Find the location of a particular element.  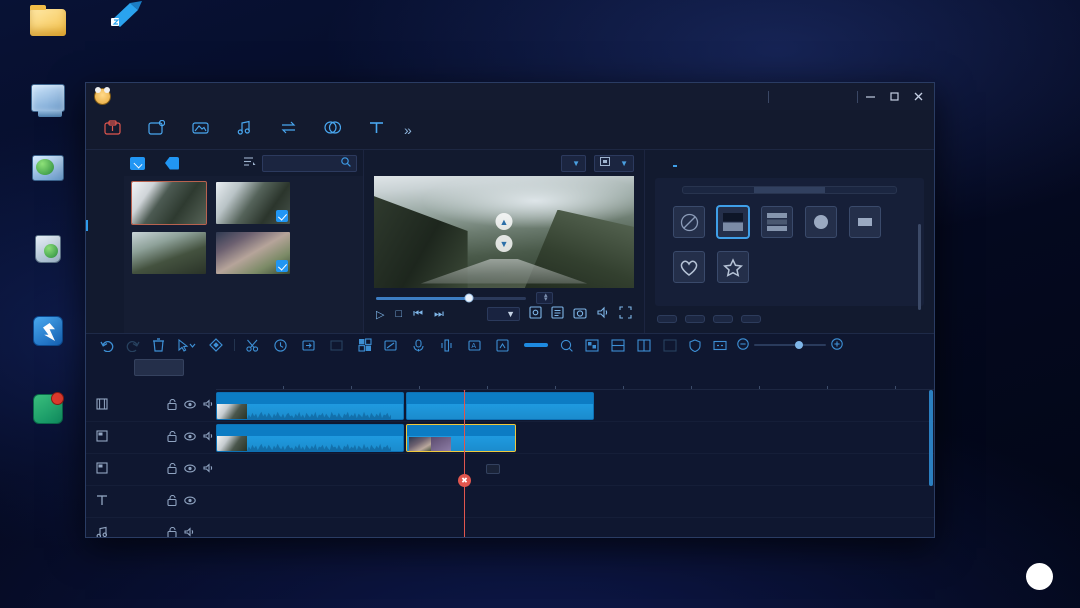

save-dynamic-preset-button is located at coordinates (751, 319).